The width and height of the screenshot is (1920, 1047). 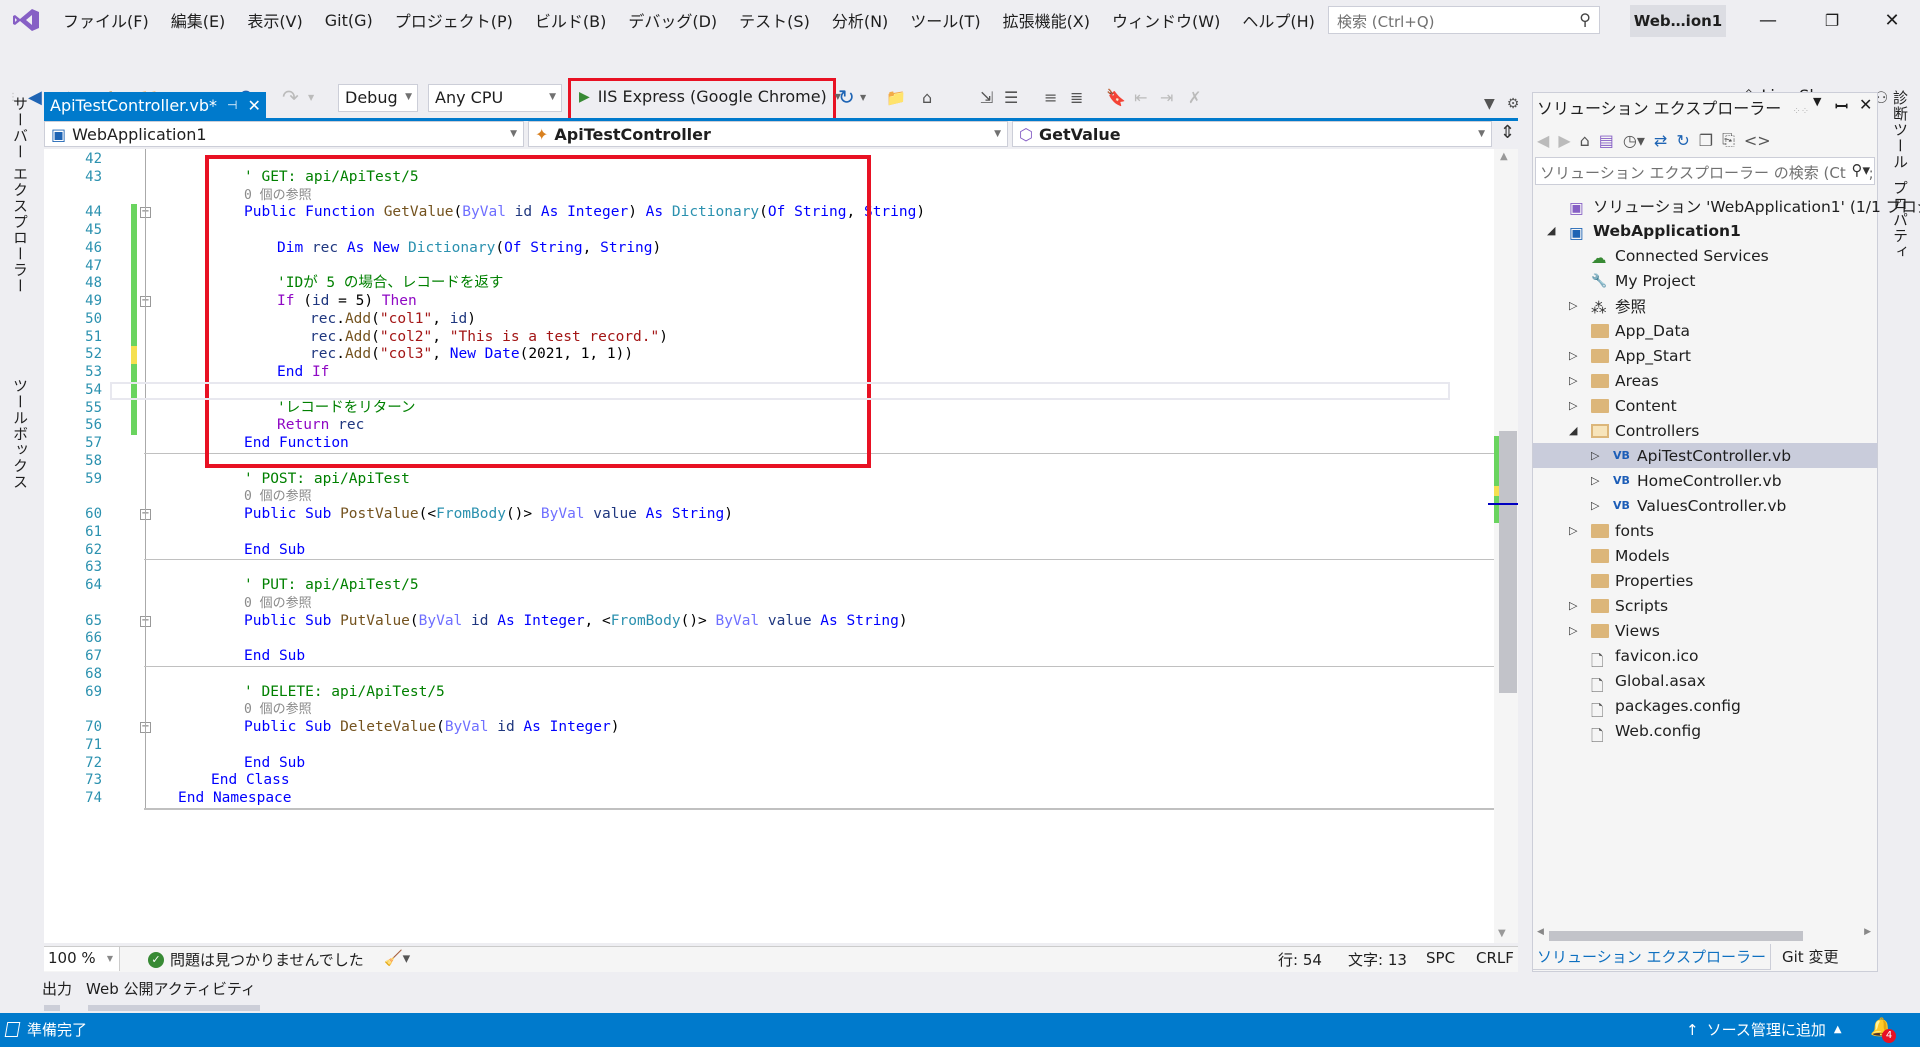 I want to click on search-box: 検索 (Ctrl+Q) ⚲, so click(x=1464, y=20).